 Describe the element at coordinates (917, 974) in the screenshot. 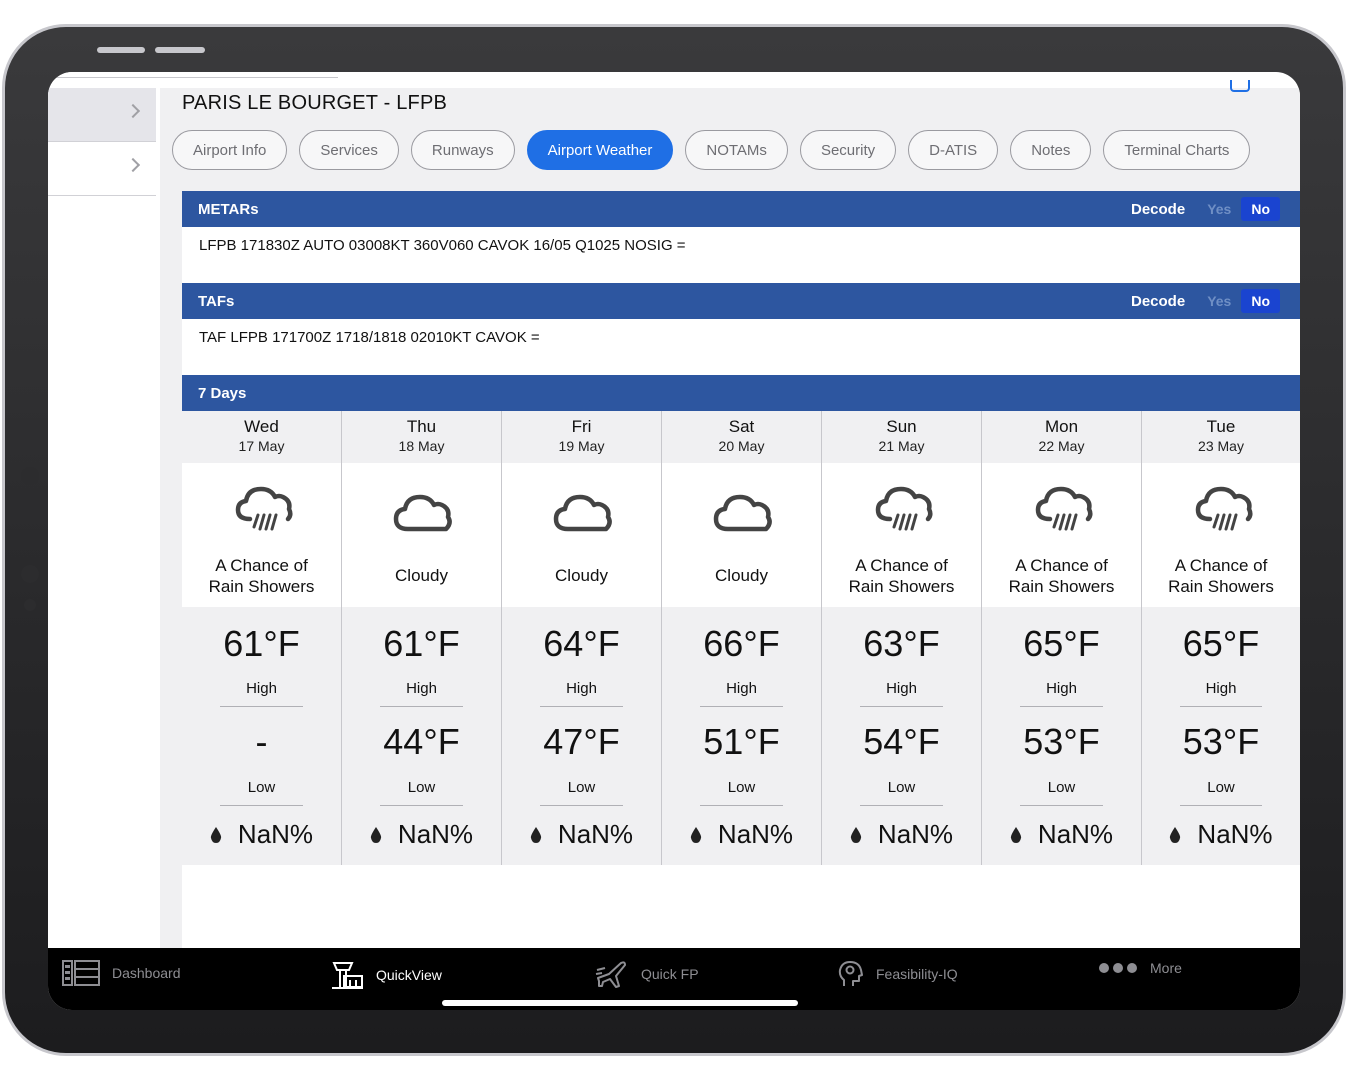

I see `tabbar-label: Feasibility-IQ` at that location.